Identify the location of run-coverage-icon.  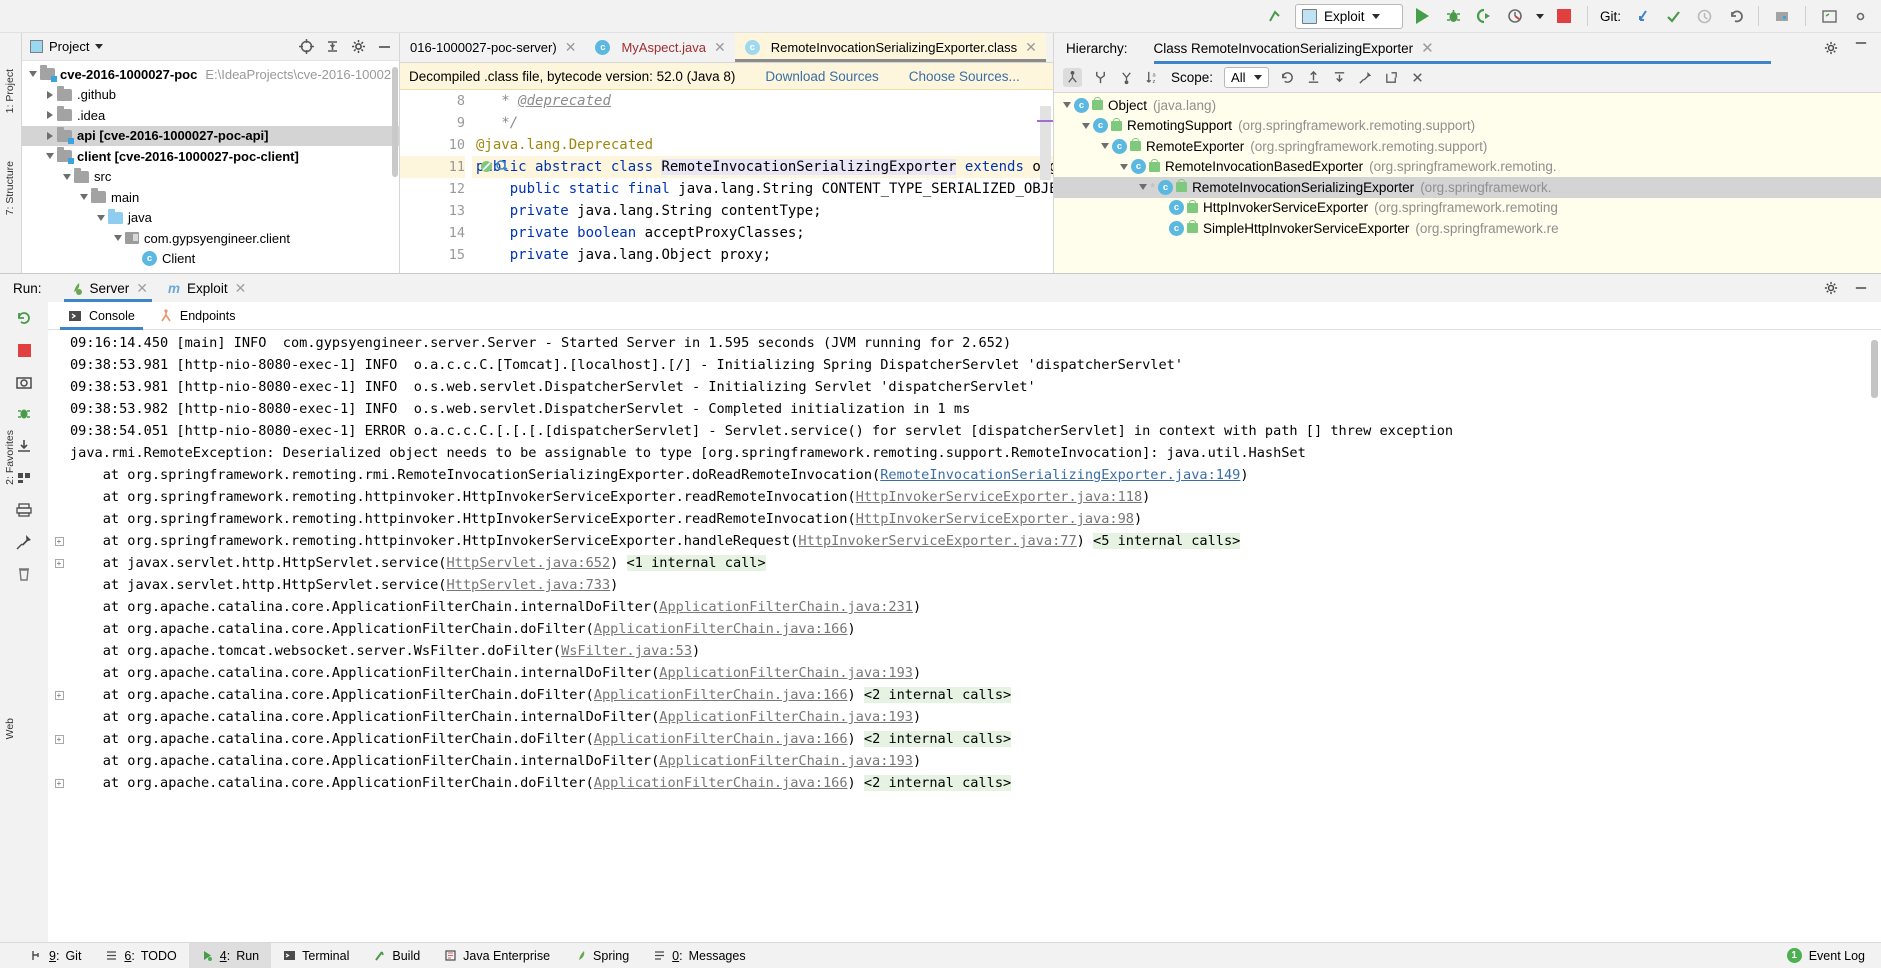
(1485, 16).